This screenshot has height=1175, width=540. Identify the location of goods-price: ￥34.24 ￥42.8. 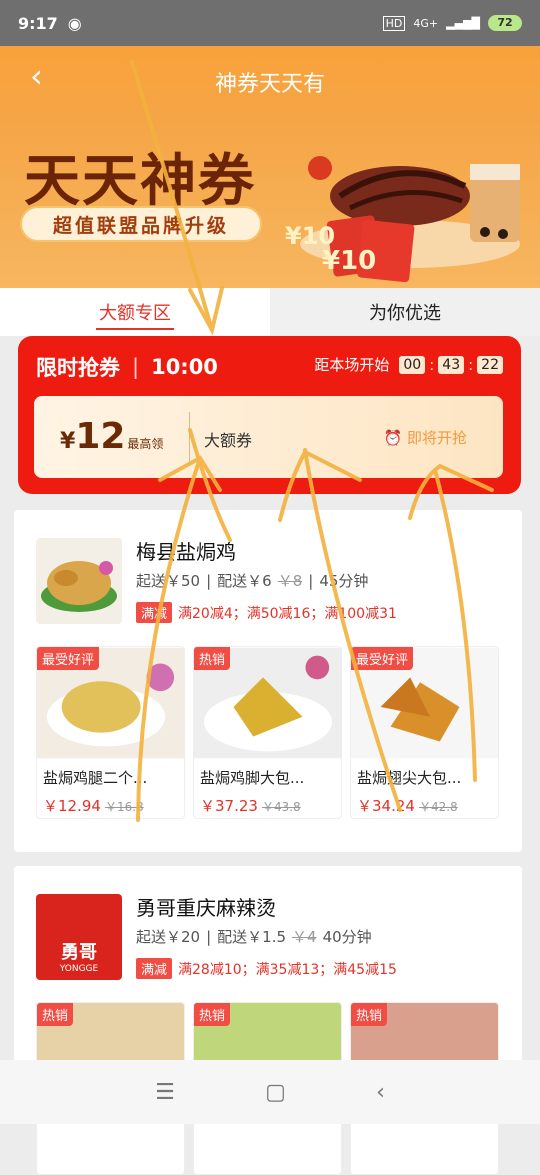
(407, 806).